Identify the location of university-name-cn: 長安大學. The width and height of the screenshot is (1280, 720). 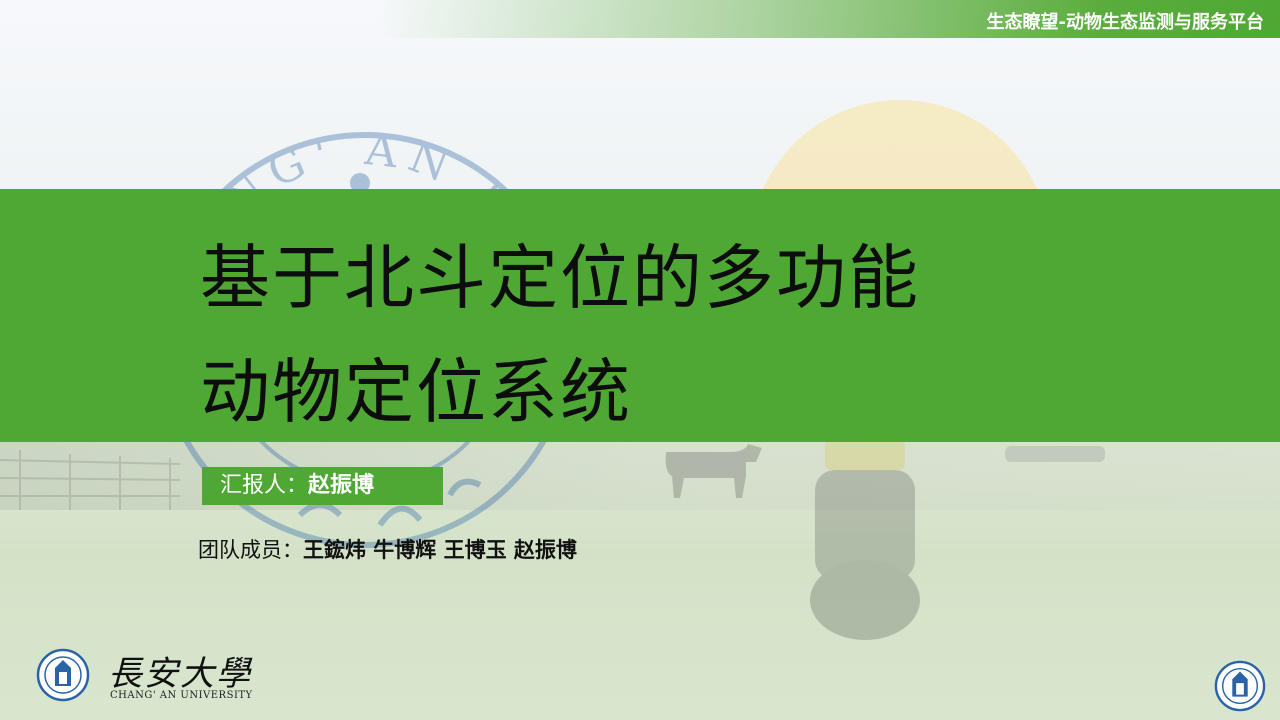
(180, 674).